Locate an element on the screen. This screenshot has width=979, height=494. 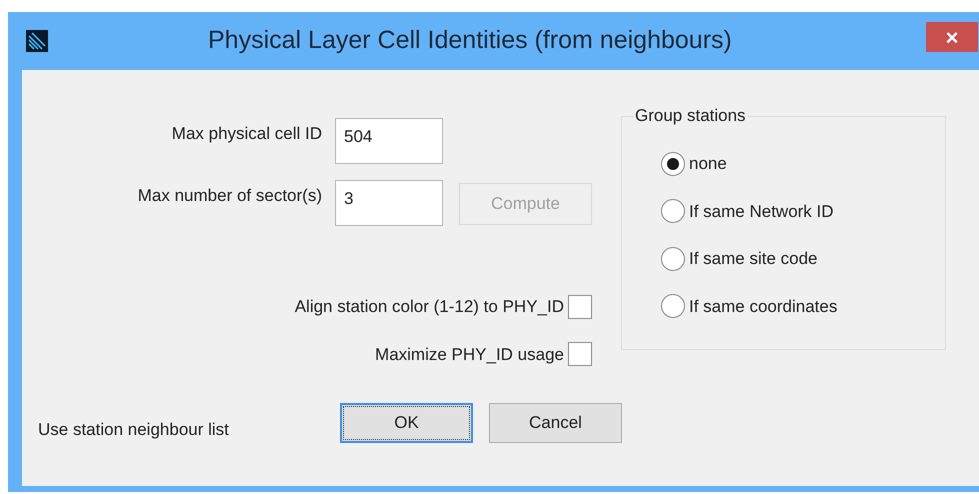
number-field: 3 is located at coordinates (389, 203).